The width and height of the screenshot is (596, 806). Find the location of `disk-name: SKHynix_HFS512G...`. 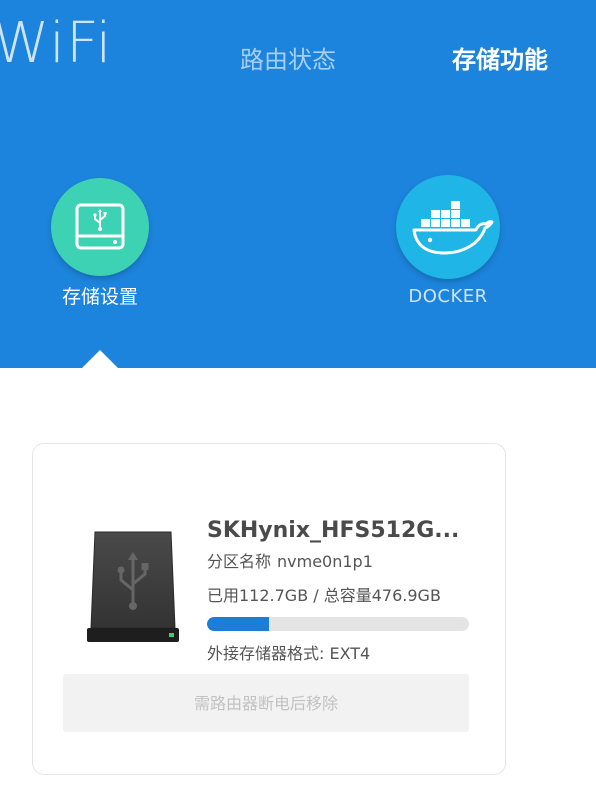

disk-name: SKHynix_HFS512G... is located at coordinates (333, 530).